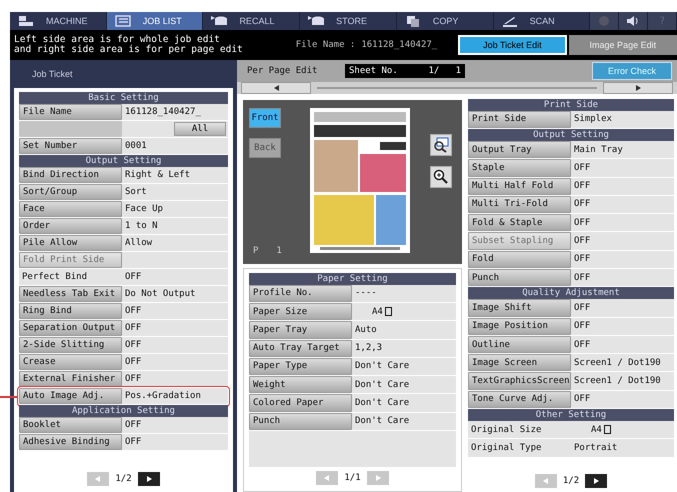 Image resolution: width=677 pixels, height=492 pixels. Describe the element at coordinates (519, 149) in the screenshot. I see `setting-button: Output Tray` at that location.